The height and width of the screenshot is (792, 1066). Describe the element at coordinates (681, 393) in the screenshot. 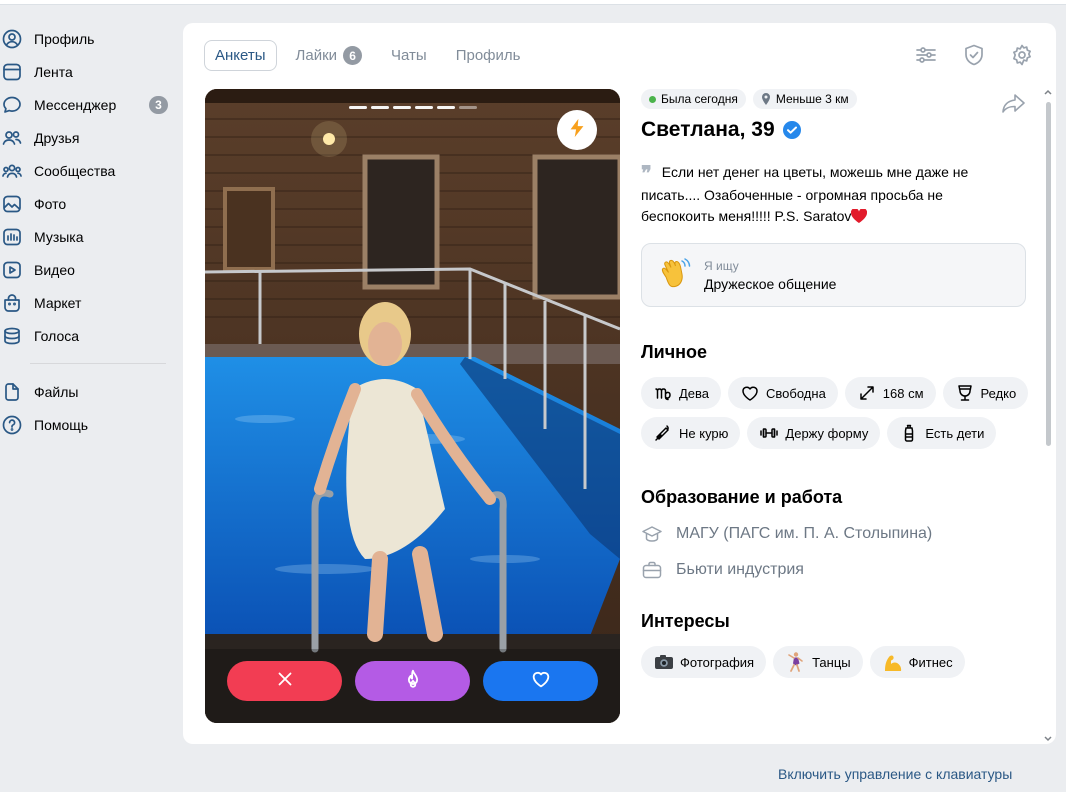

I see `personal-chip: Дева` at that location.